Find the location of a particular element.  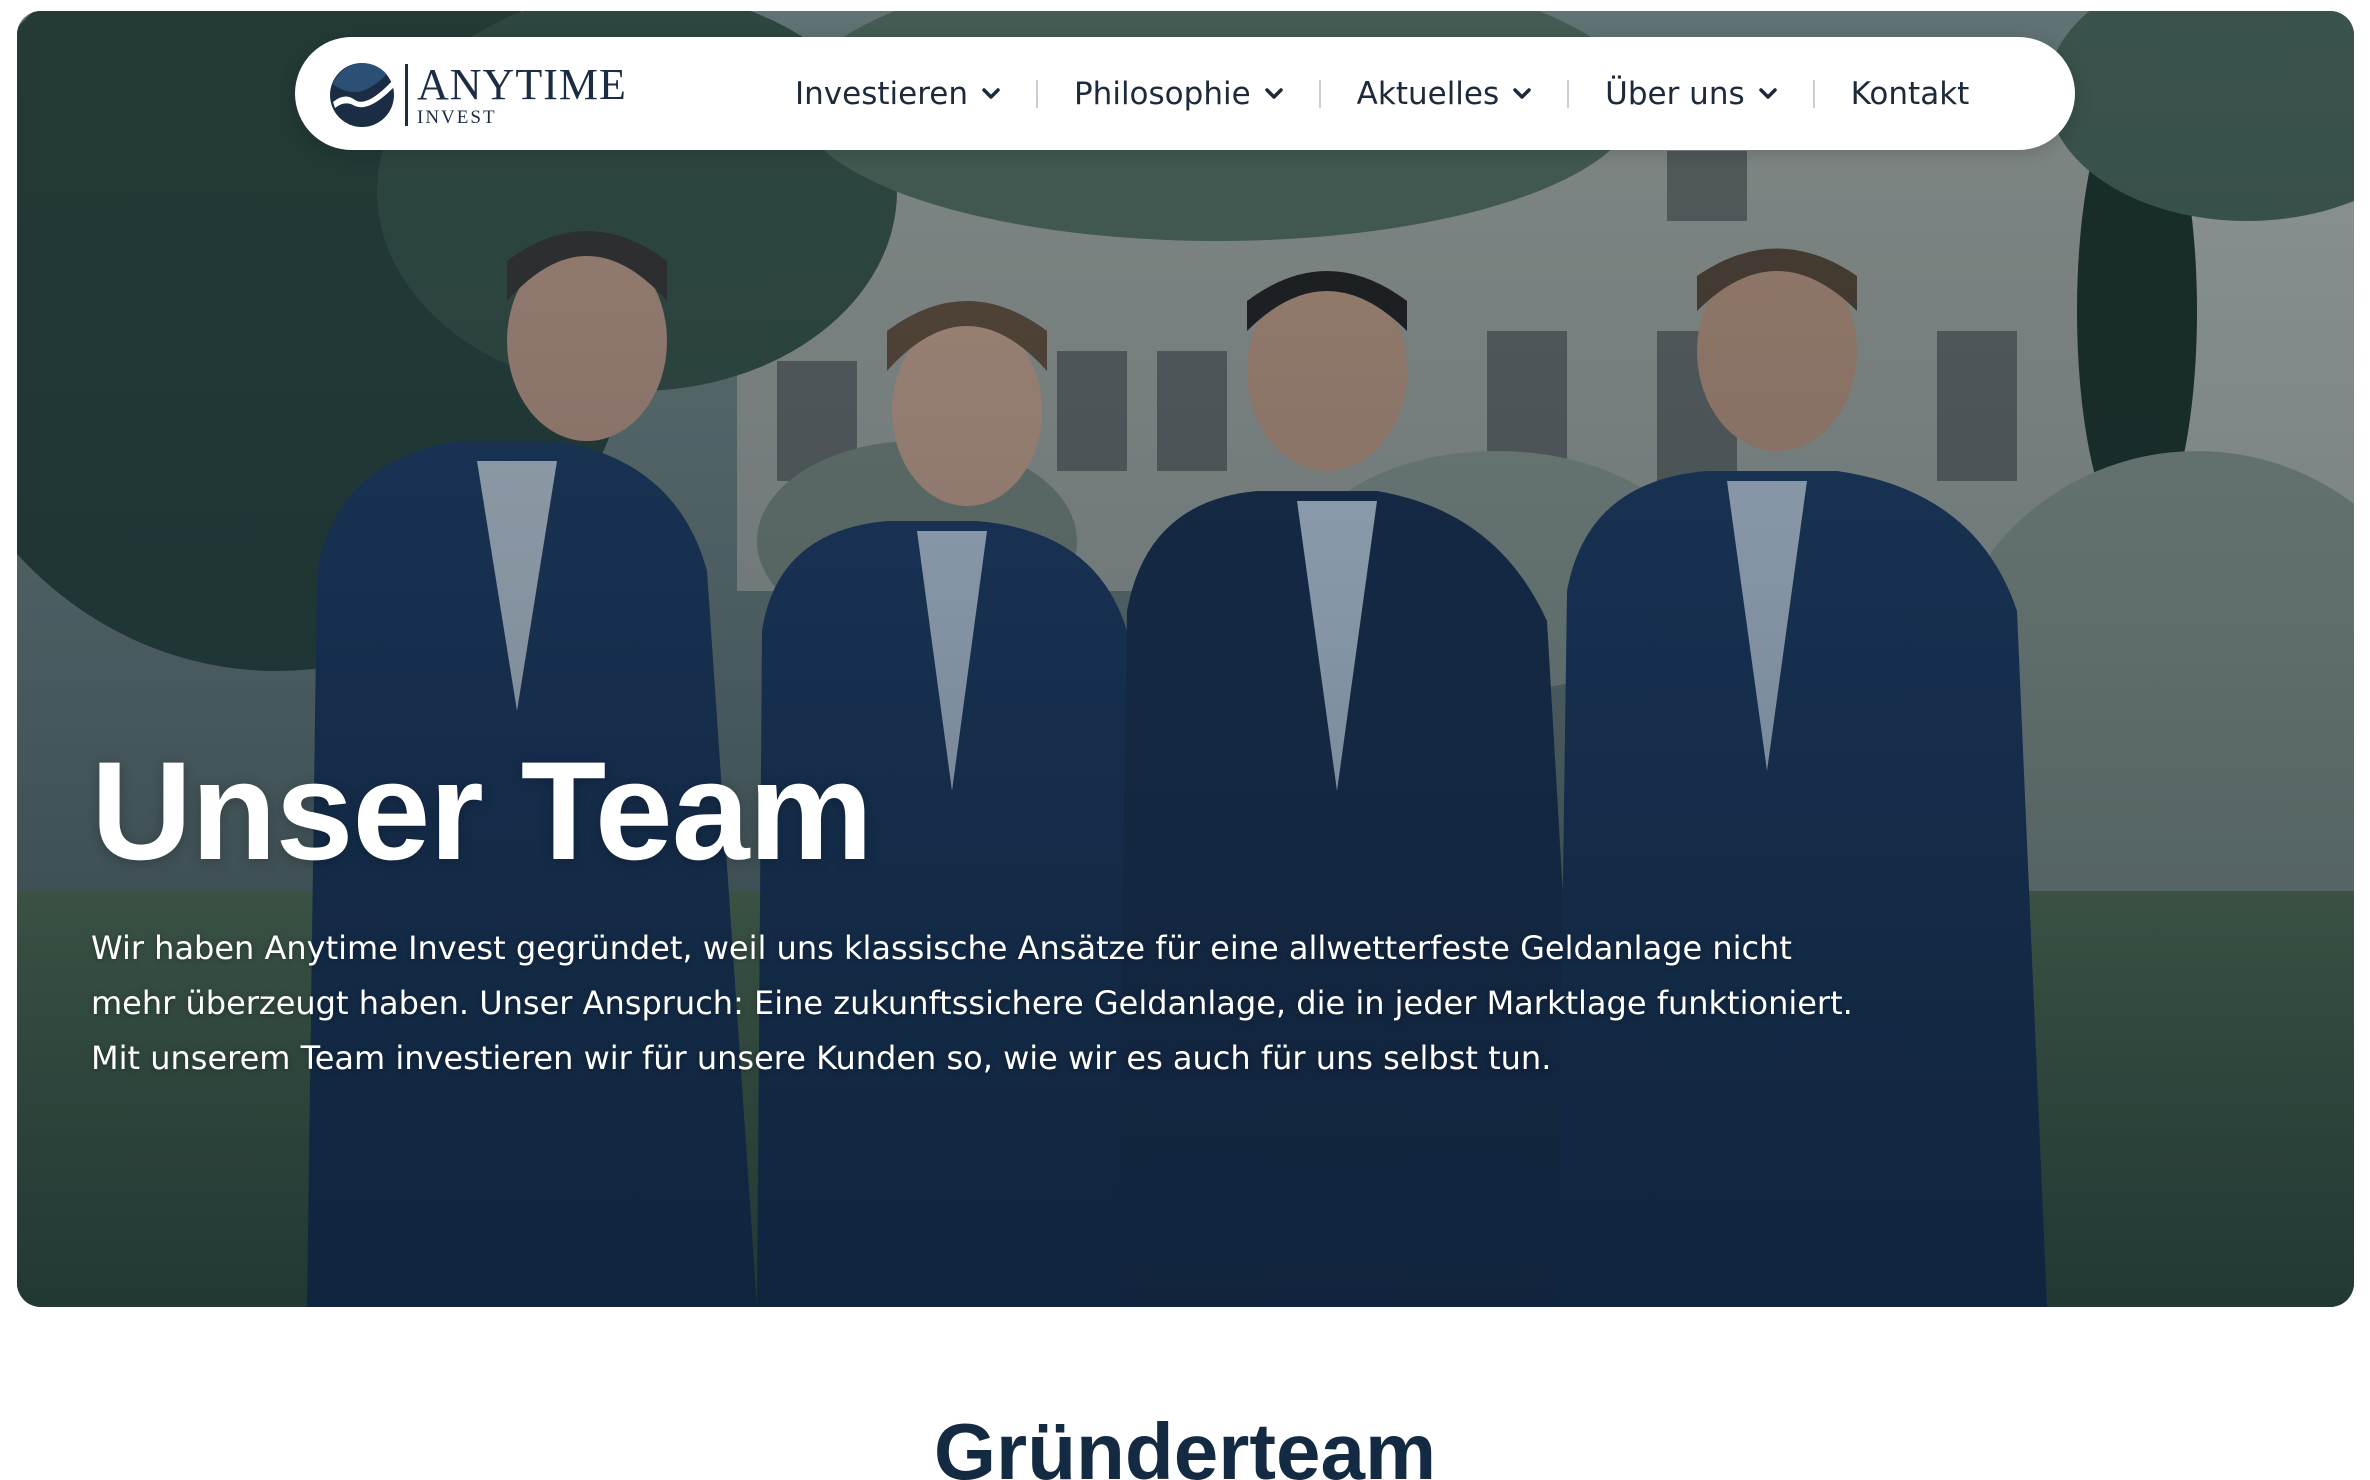

brand-logo: ANYTIME INVEST is located at coordinates (479, 95).